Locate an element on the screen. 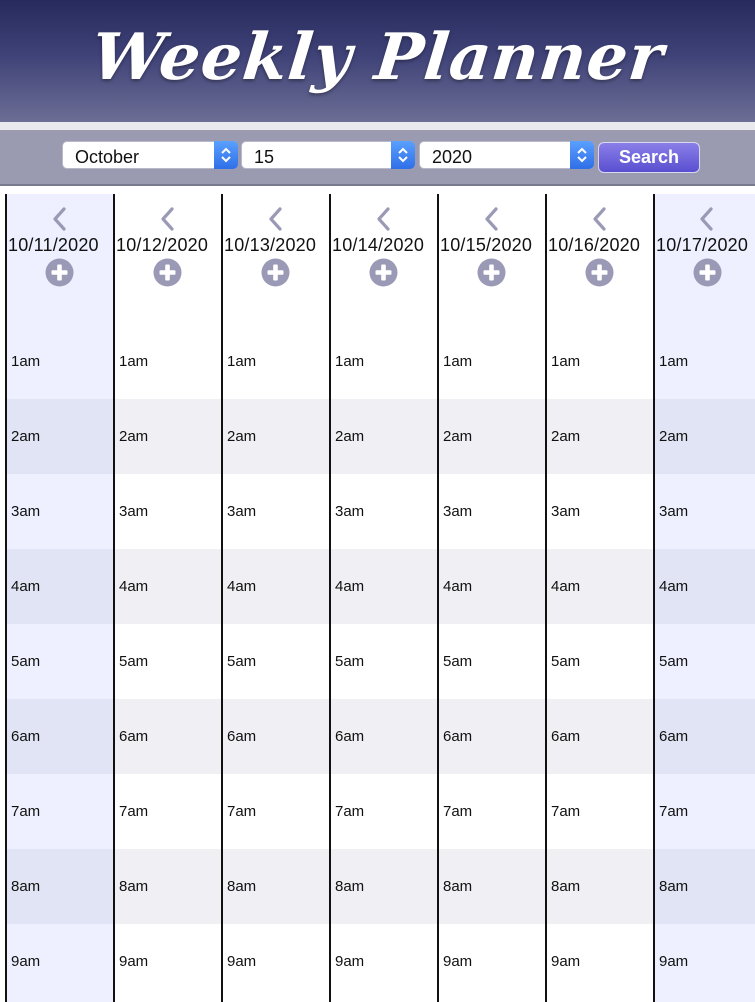  day-column: 10/15/2020 1am 2am 3am 4am 5am 6am 7am 8am 9am is located at coordinates (491, 598).